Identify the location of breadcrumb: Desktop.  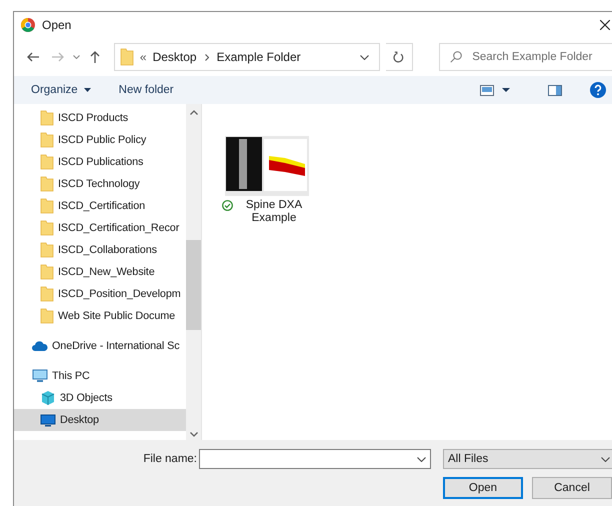
(174, 57).